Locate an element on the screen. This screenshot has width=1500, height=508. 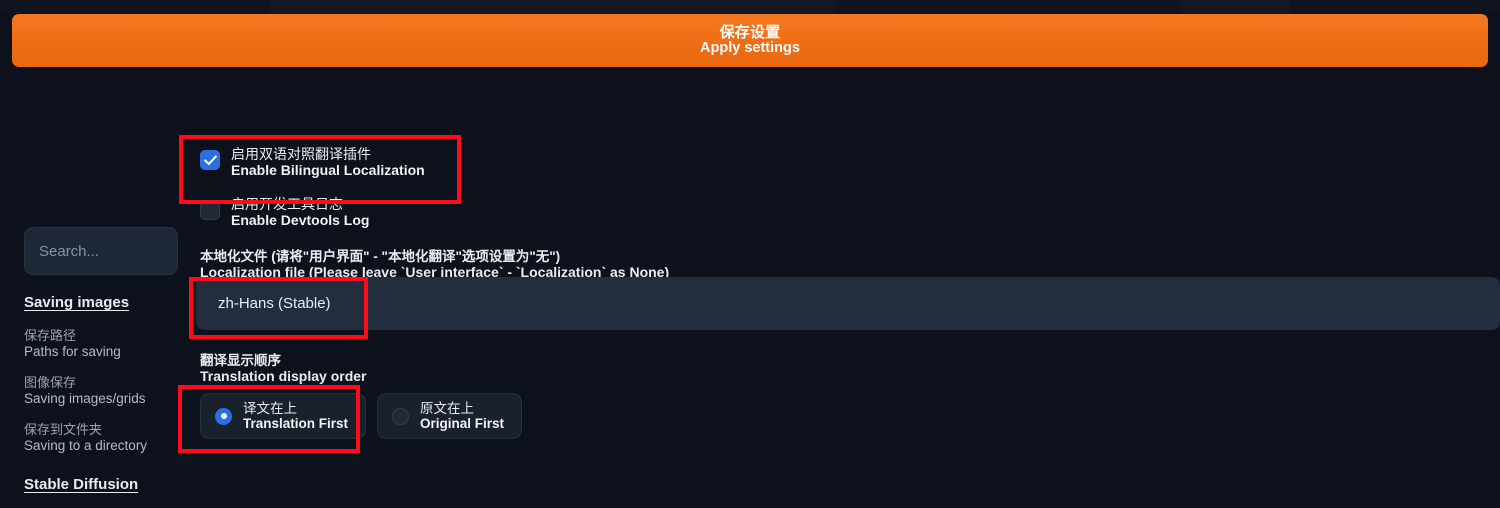
display-order-label-zh: 翻译显示顺序 is located at coordinates (240, 360).